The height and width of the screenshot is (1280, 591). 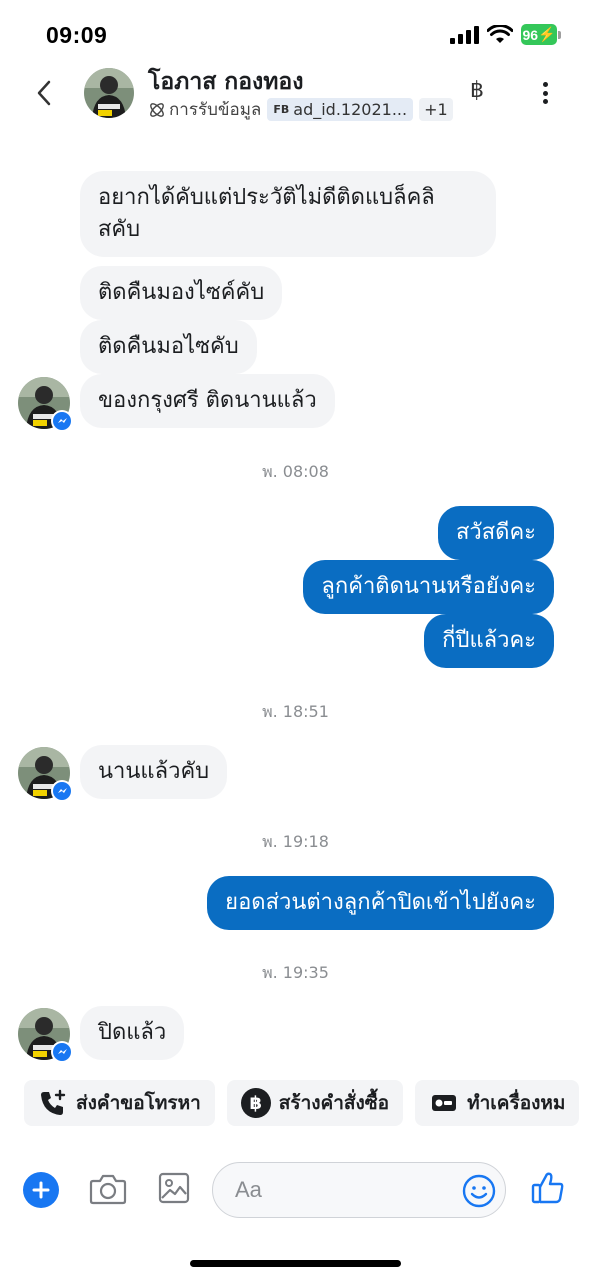 What do you see at coordinates (545, 93) in the screenshot?
I see `more-options-icon` at bounding box center [545, 93].